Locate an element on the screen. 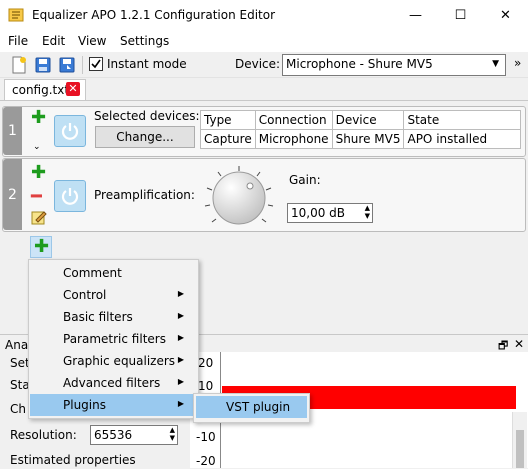  menu-item-graphic-equalizers: Graphic equalizers ▶ is located at coordinates (113, 361).